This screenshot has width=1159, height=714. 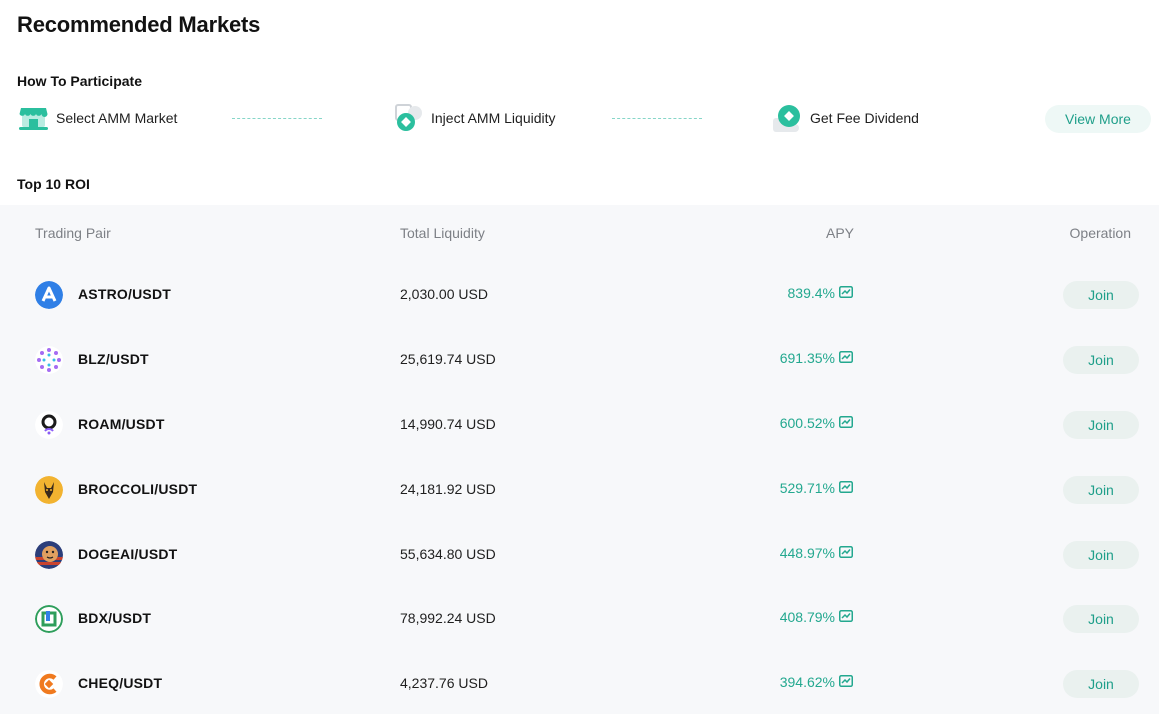 I want to click on liquidity-inject-icon, so click(x=409, y=118).